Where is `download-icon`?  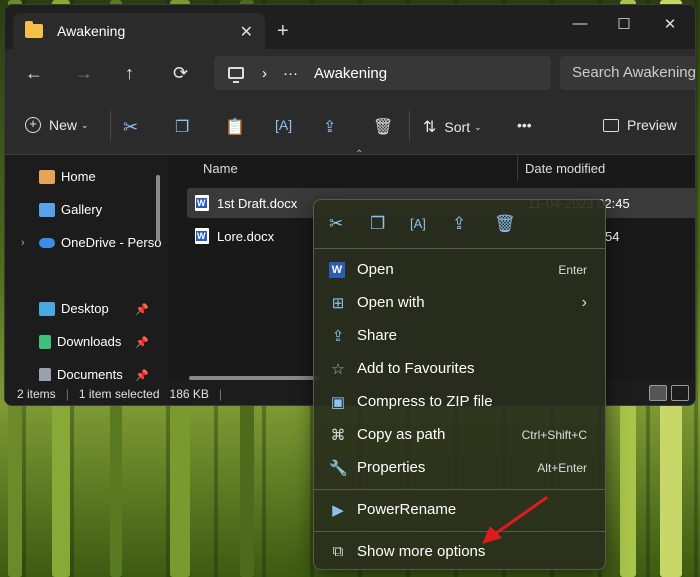
download-icon is located at coordinates (45, 341).